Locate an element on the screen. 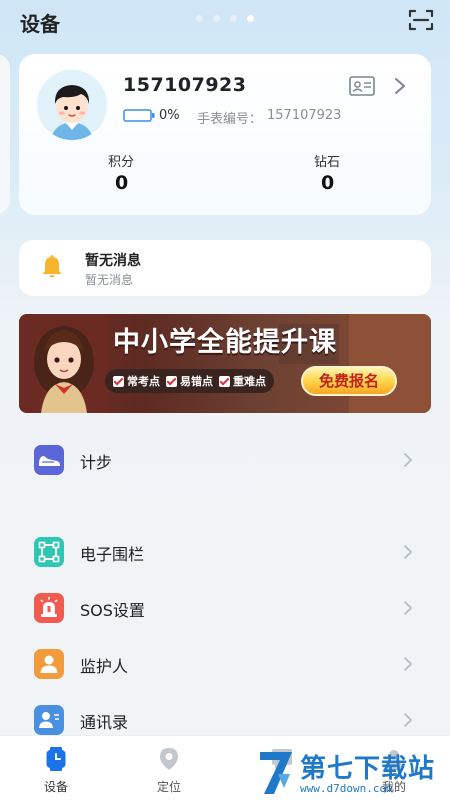 The width and height of the screenshot is (450, 800). sos-alarm-icon is located at coordinates (49, 608).